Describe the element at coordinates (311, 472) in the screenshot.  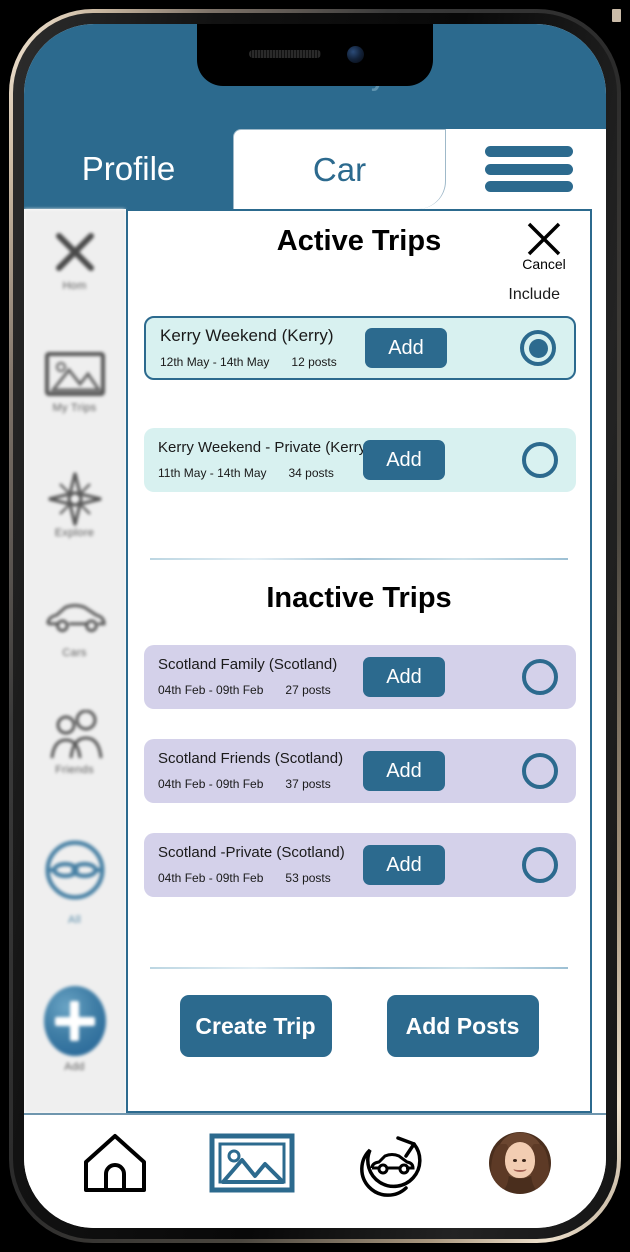
I see `trip-posts: 34 posts` at that location.